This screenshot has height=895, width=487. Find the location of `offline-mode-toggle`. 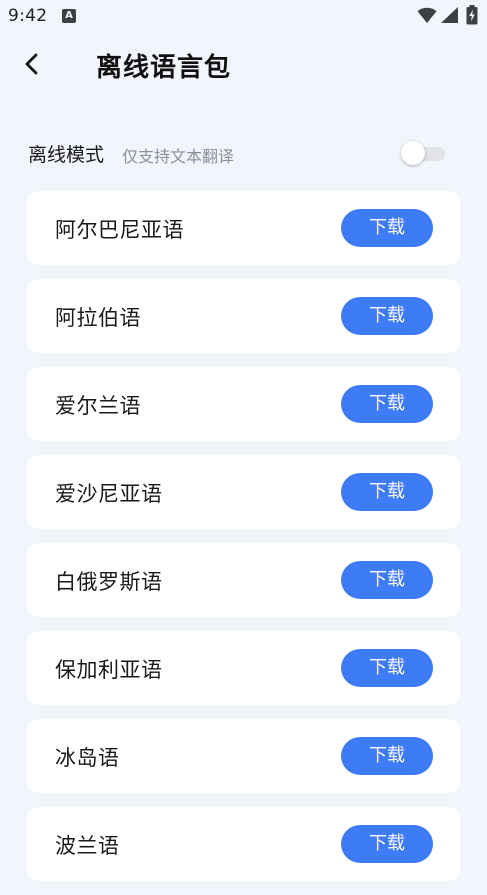

offline-mode-toggle is located at coordinates (423, 152).